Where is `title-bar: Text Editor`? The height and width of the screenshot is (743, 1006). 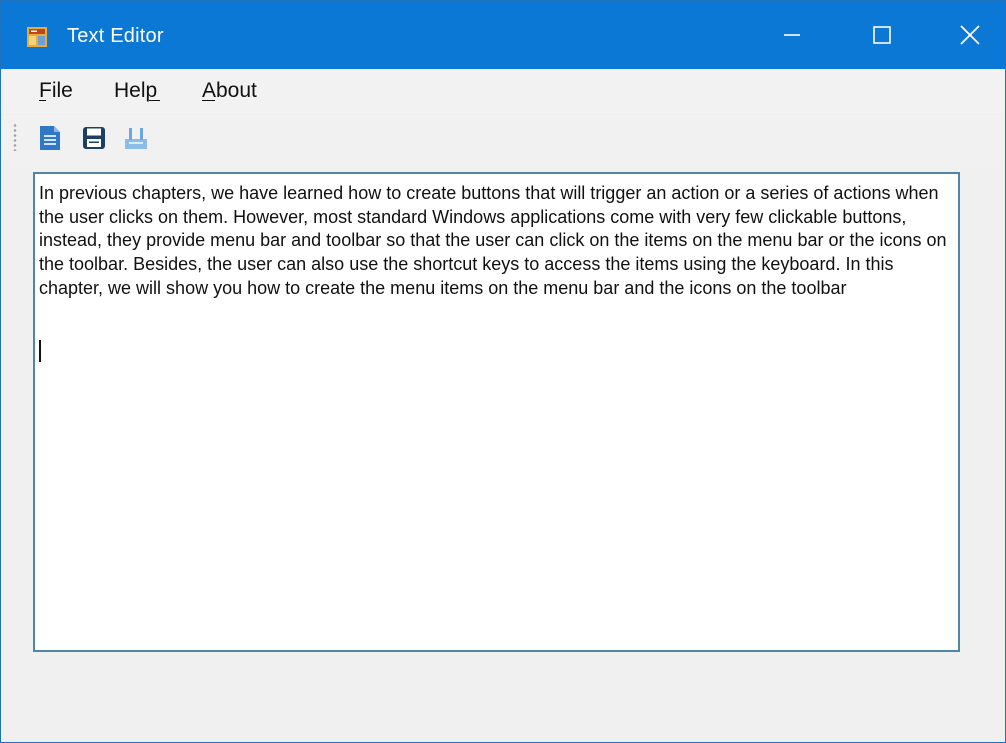
title-bar: Text Editor is located at coordinates (503, 35).